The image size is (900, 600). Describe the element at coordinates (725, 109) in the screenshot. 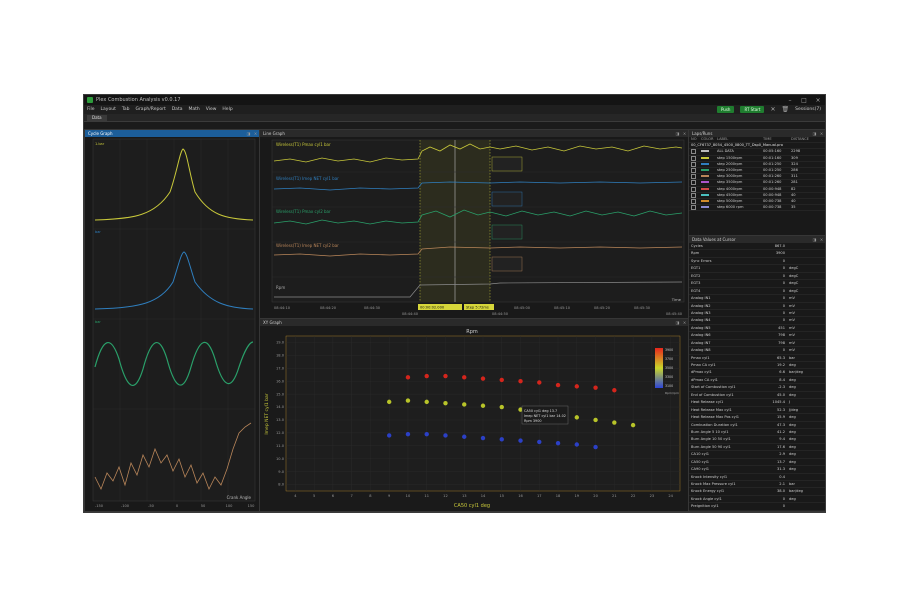

I see `push-button: Push` at that location.